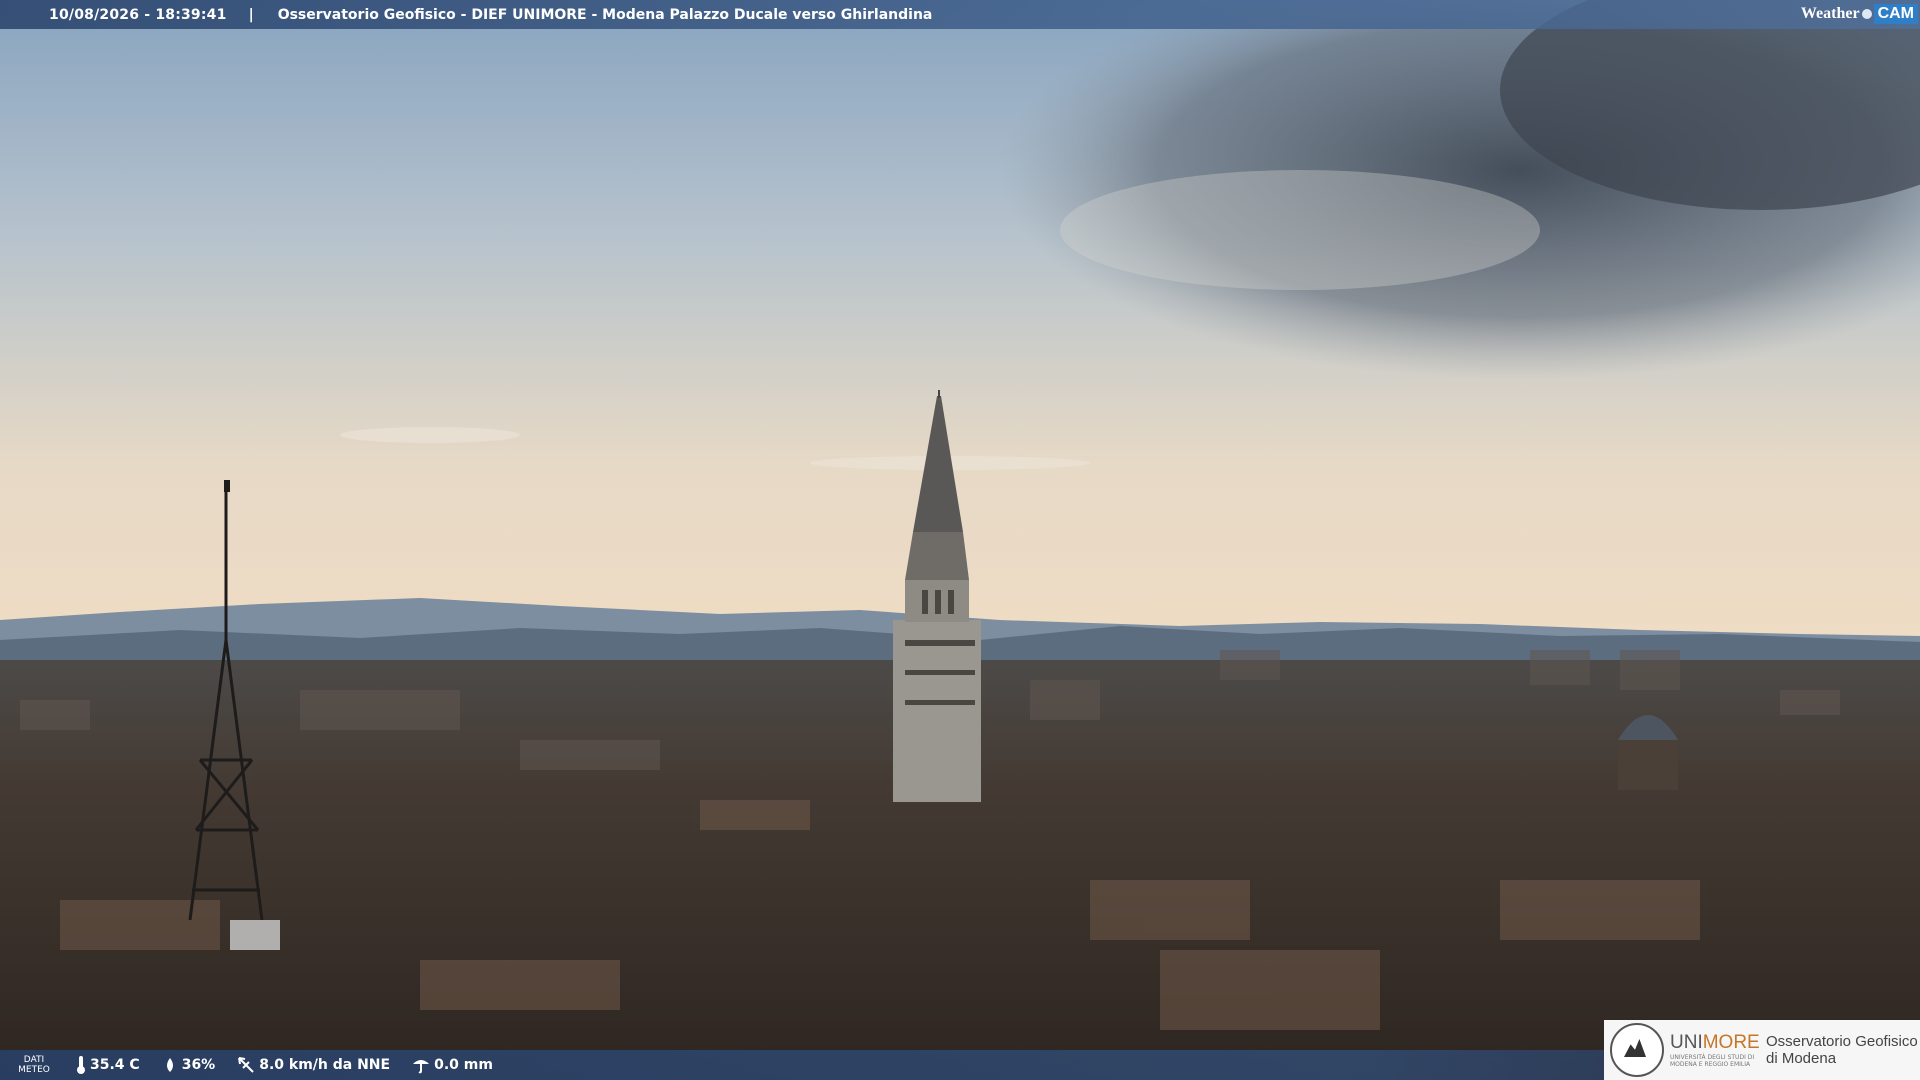  What do you see at coordinates (1801, 1058) in the screenshot?
I see `observatory-line2: di Modena` at bounding box center [1801, 1058].